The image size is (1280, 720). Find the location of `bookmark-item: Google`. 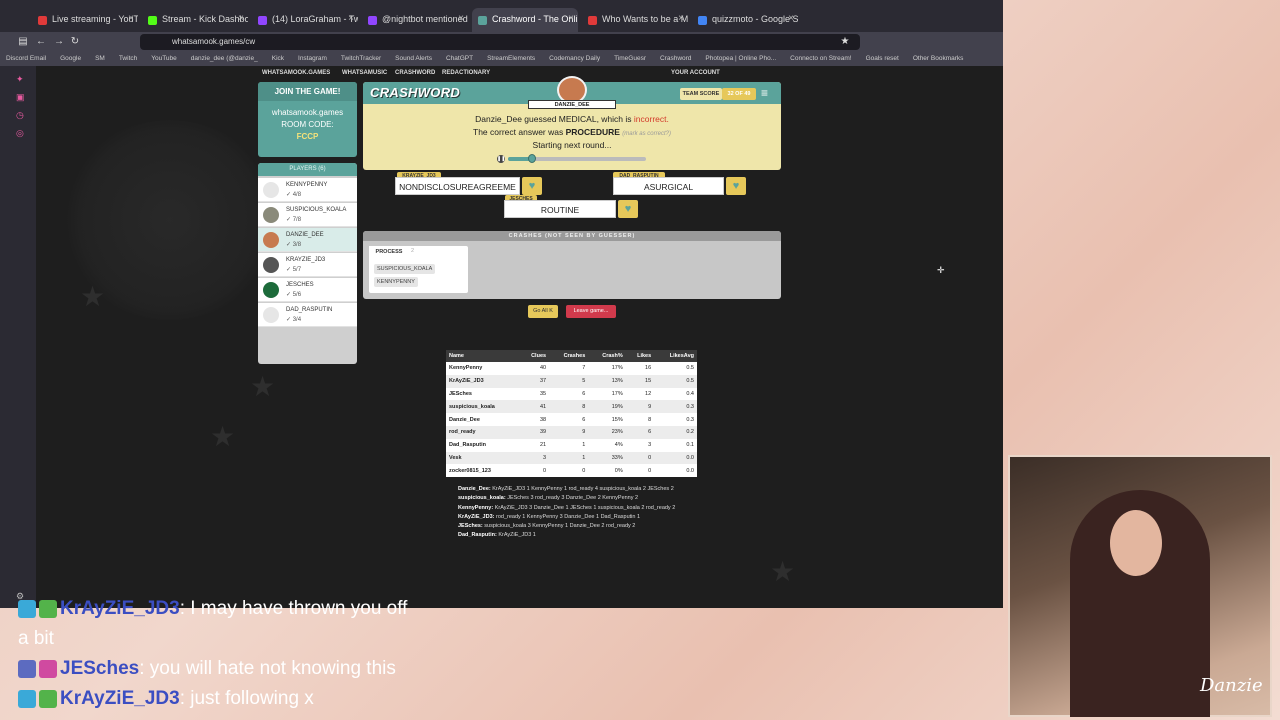

bookmark-item: Google is located at coordinates (70, 58).